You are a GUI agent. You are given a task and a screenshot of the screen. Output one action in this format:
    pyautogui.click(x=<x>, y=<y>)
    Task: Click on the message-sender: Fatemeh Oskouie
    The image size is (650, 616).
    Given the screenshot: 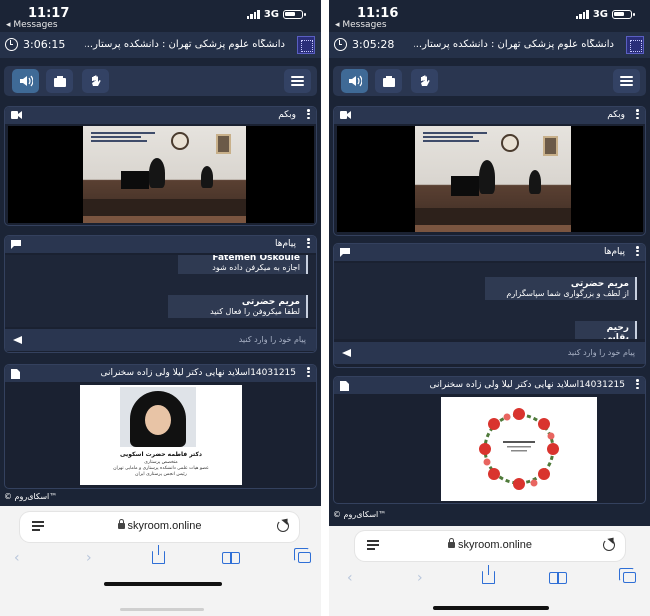 What is the action you would take?
    pyautogui.click(x=256, y=259)
    